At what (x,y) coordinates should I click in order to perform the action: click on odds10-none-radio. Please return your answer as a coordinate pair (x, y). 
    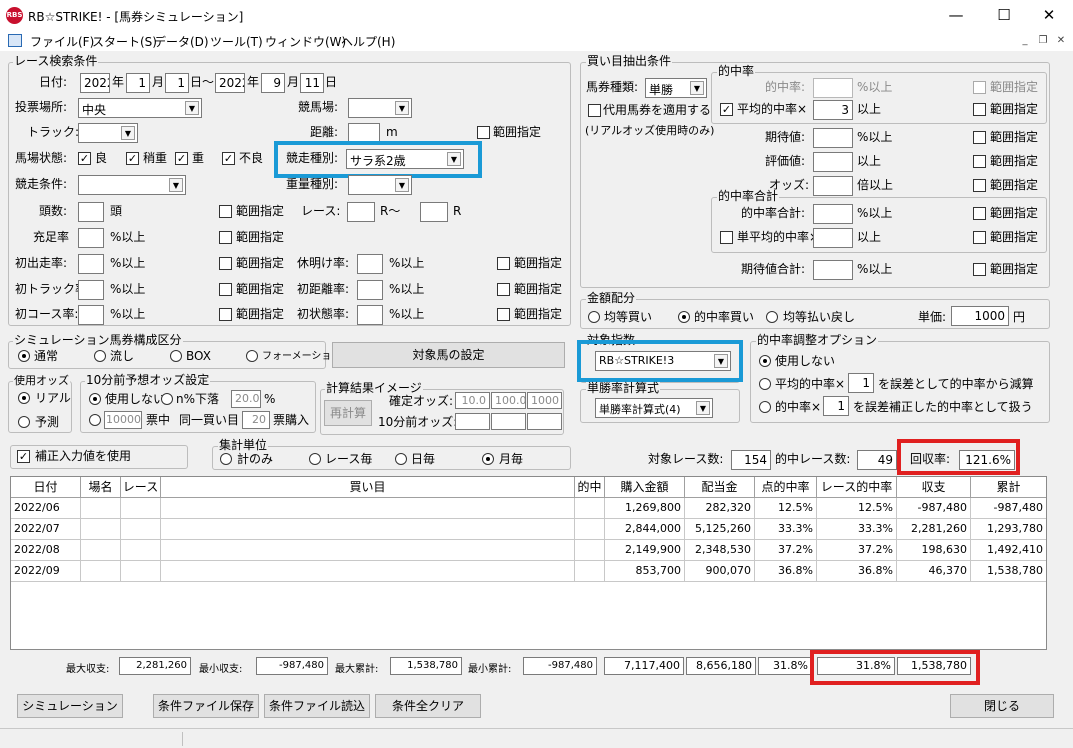
    Looking at the image, I should click on (95, 399).